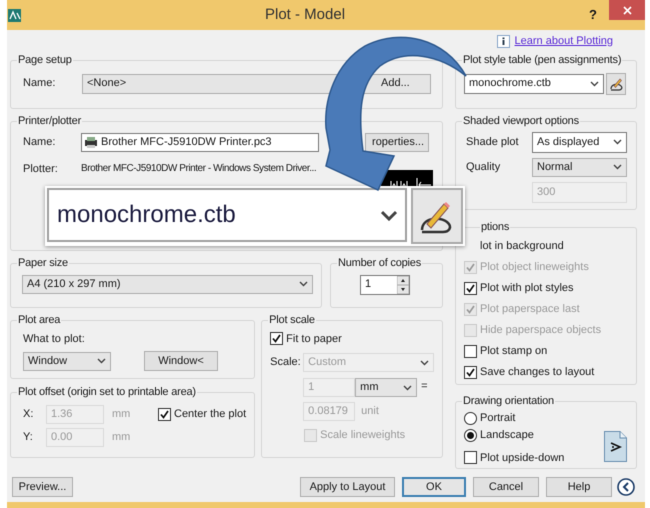 This screenshot has width=650, height=508. I want to click on field-label: Quality, so click(483, 167).